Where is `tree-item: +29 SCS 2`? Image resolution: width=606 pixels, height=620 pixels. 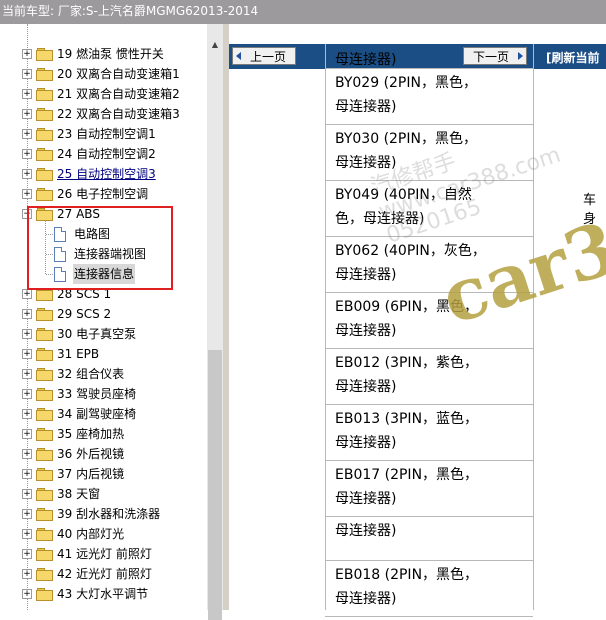
tree-item: +29 SCS 2 is located at coordinates (103, 314).